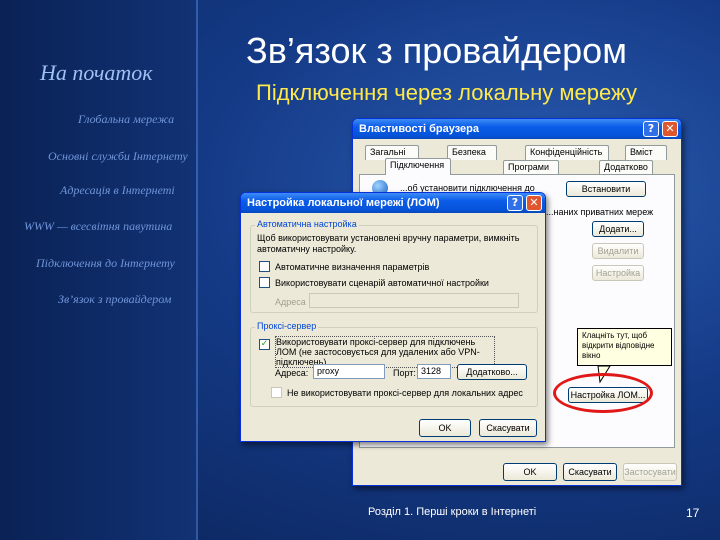 The image size is (720, 540). I want to click on auto-detect-label: Автоматичне визначення параметрів, so click(352, 267).